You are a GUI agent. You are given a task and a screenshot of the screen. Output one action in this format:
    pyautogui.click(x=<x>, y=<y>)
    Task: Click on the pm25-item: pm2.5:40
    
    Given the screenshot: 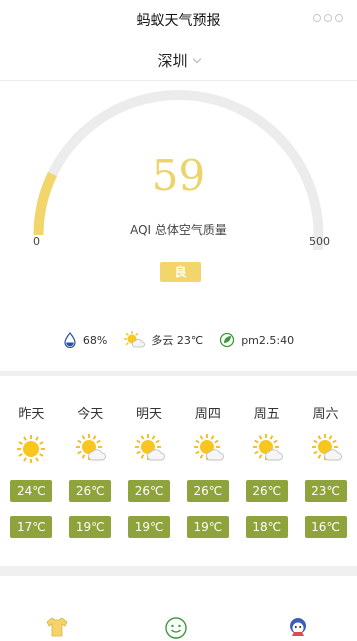 What is the action you would take?
    pyautogui.click(x=256, y=340)
    